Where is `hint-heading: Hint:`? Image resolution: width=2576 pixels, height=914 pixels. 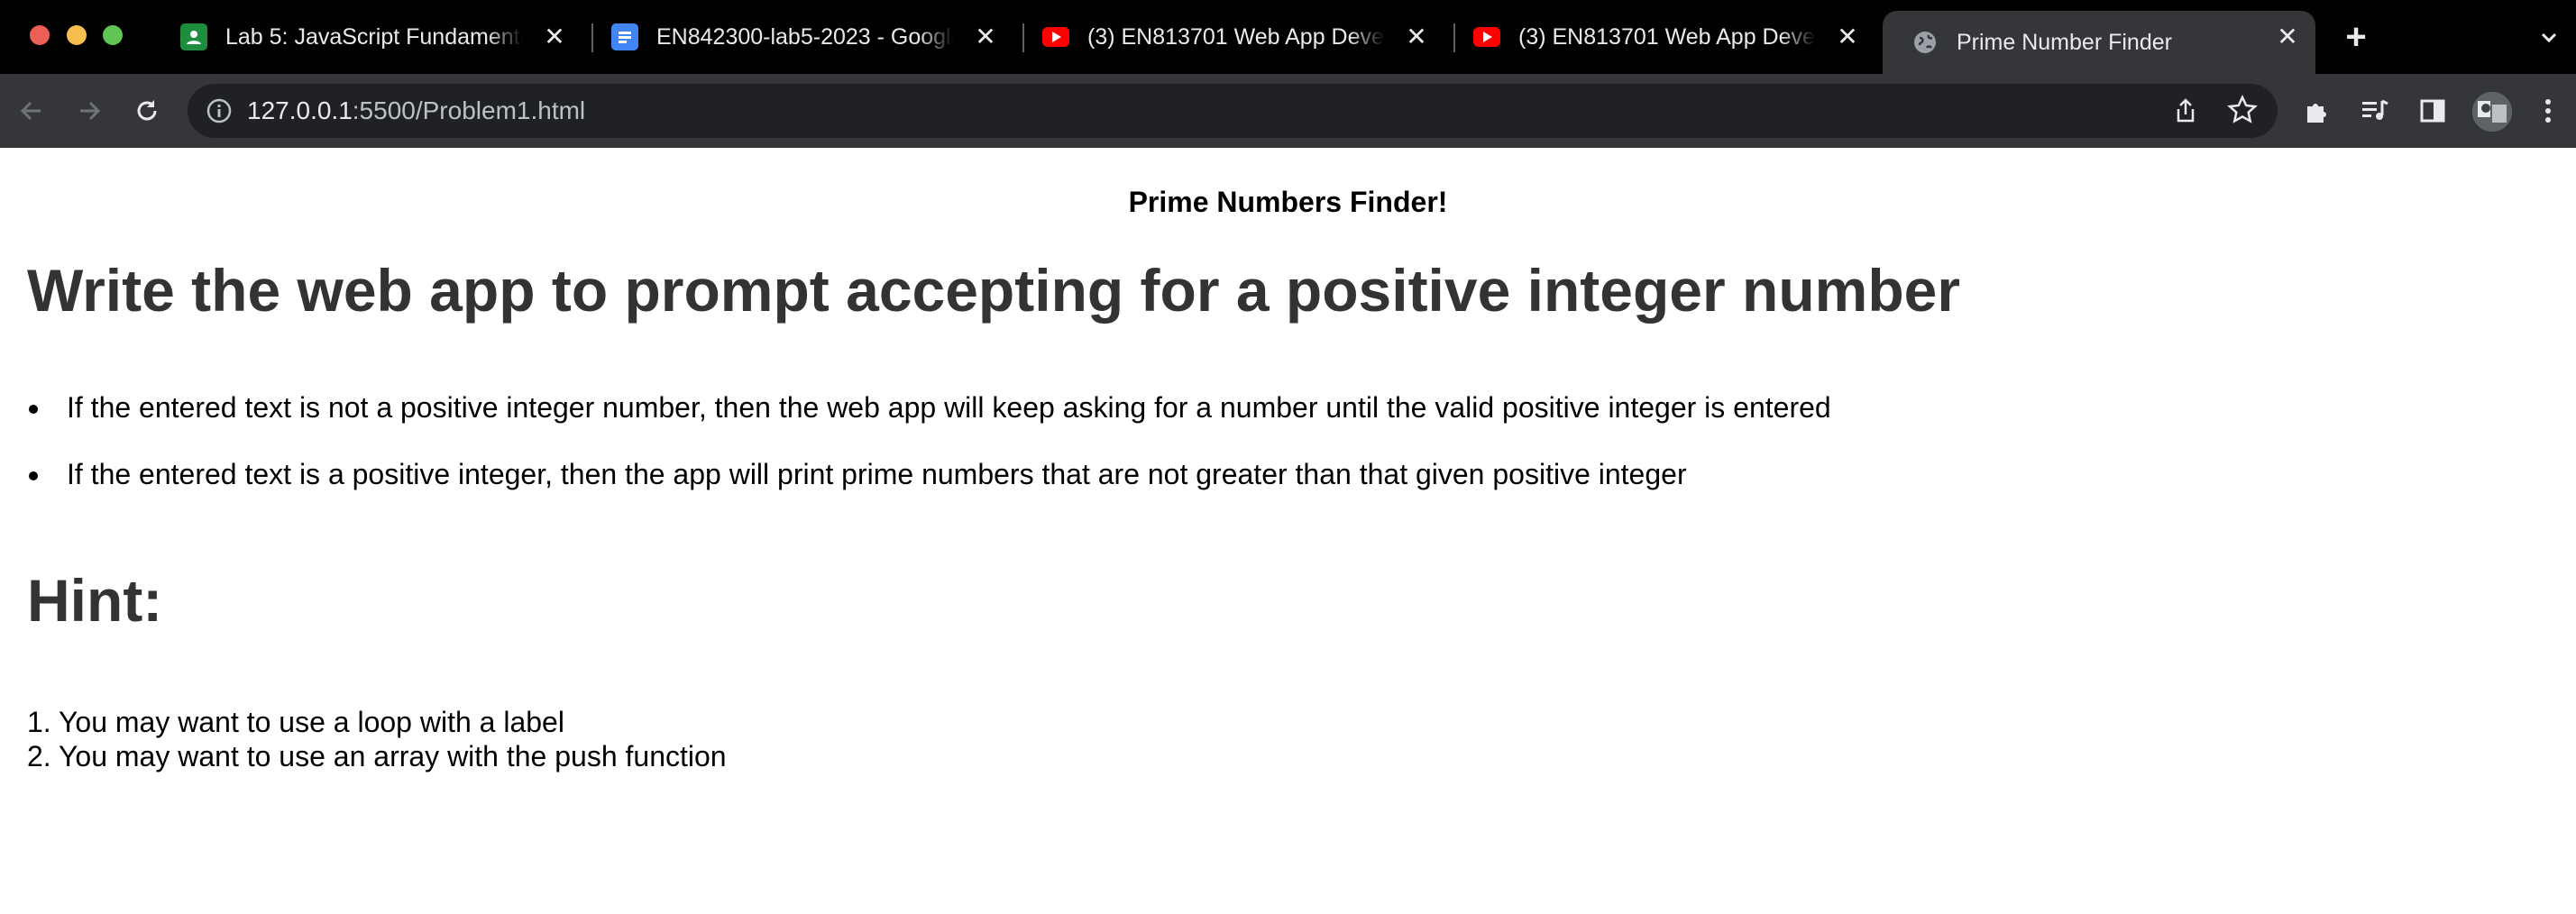 hint-heading: Hint: is located at coordinates (95, 600).